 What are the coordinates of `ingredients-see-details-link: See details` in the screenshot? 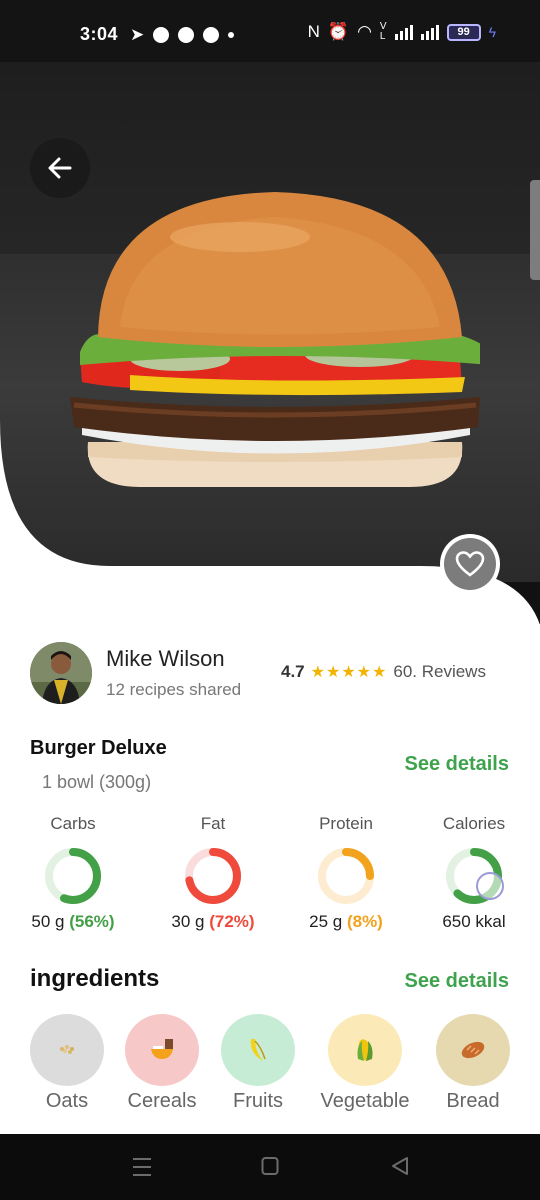 It's located at (456, 981).